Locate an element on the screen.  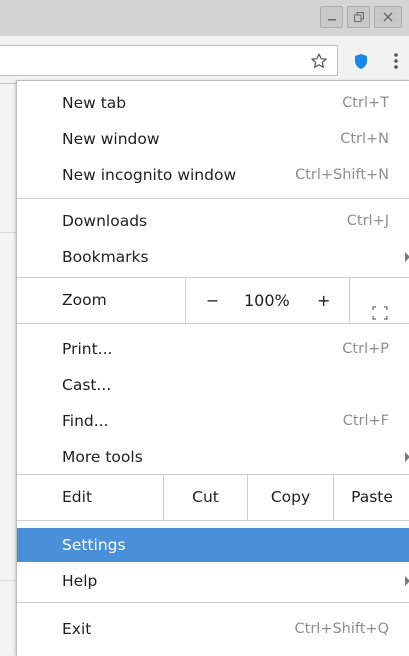
minimize-icon is located at coordinates (332, 17).